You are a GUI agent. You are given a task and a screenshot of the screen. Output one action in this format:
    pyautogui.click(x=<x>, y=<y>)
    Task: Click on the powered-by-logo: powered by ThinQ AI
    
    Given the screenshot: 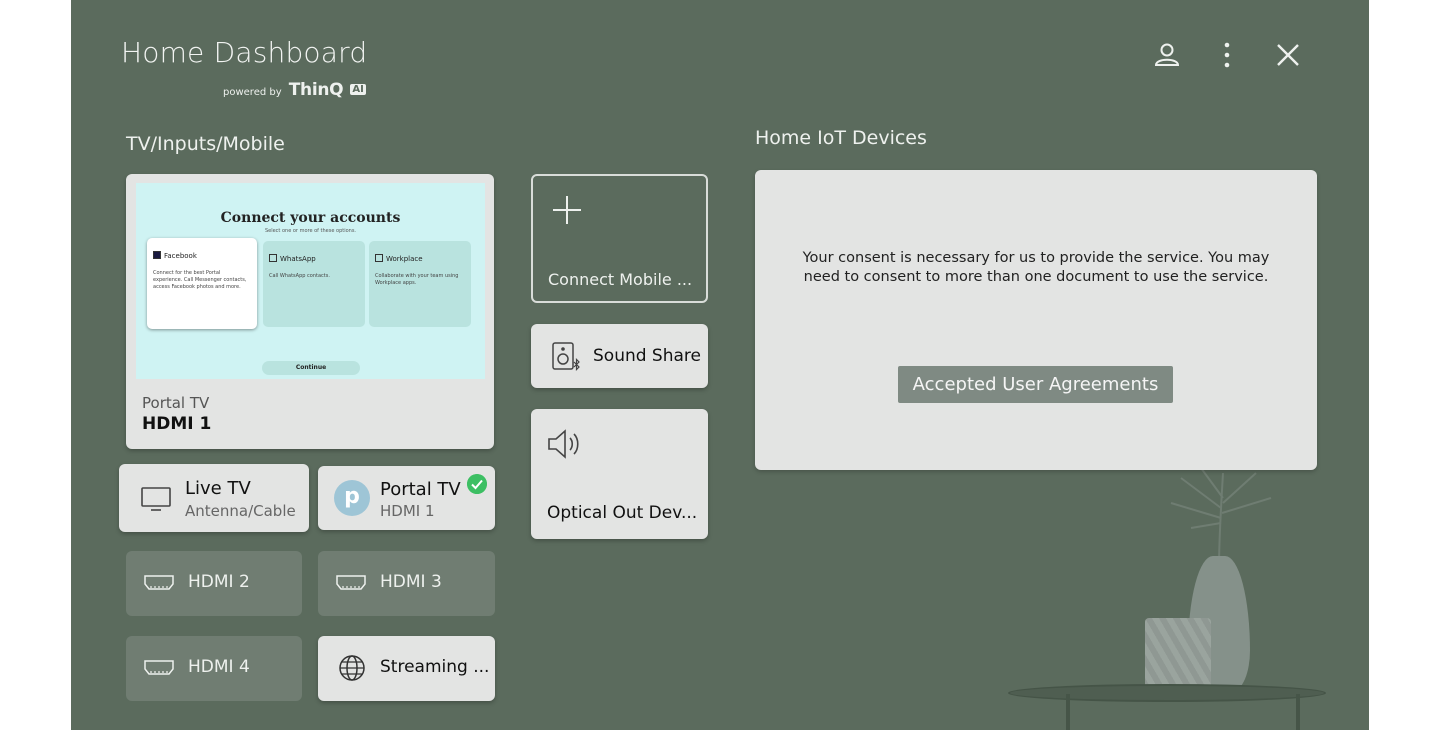 What is the action you would take?
    pyautogui.click(x=294, y=90)
    